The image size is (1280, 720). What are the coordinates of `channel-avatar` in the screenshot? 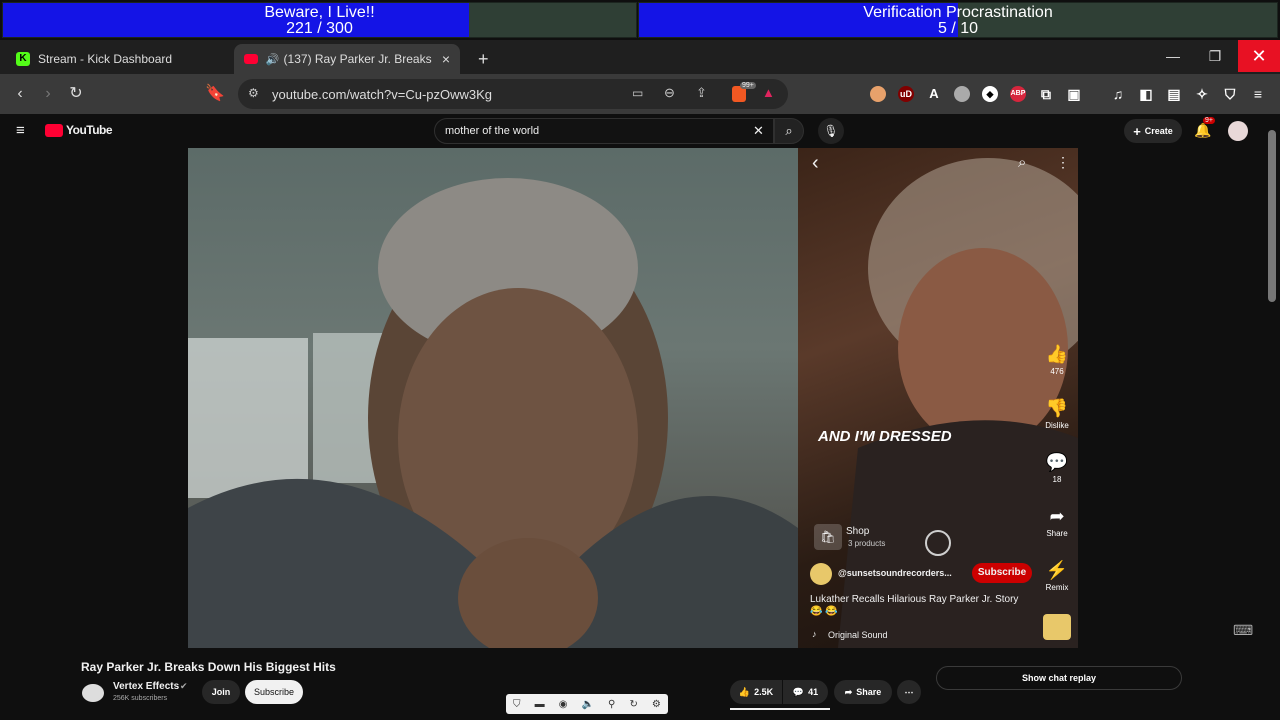 It's located at (93, 693).